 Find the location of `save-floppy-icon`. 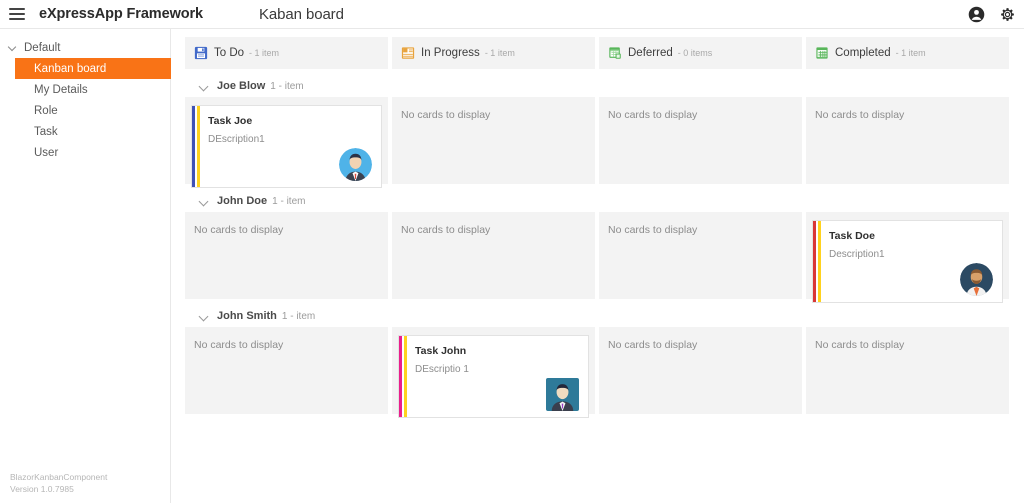

save-floppy-icon is located at coordinates (201, 53).